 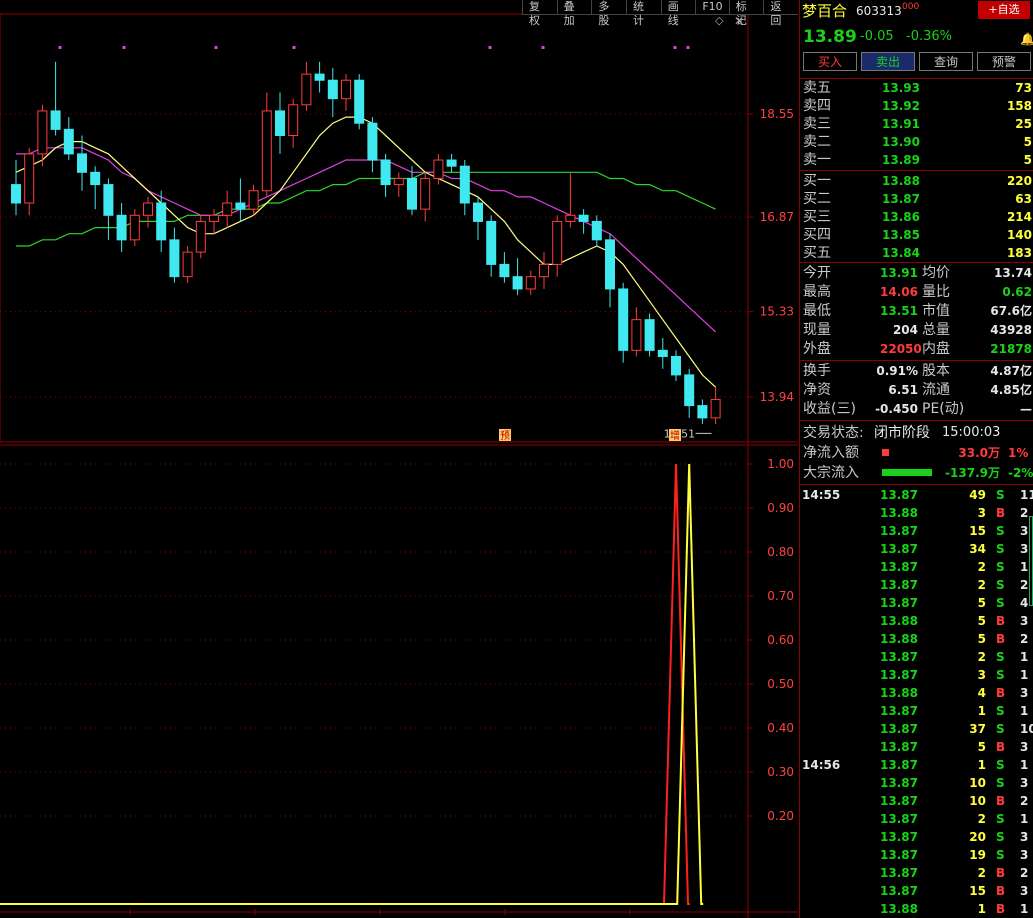 I want to click on fund-flow-bar, so click(x=907, y=472).